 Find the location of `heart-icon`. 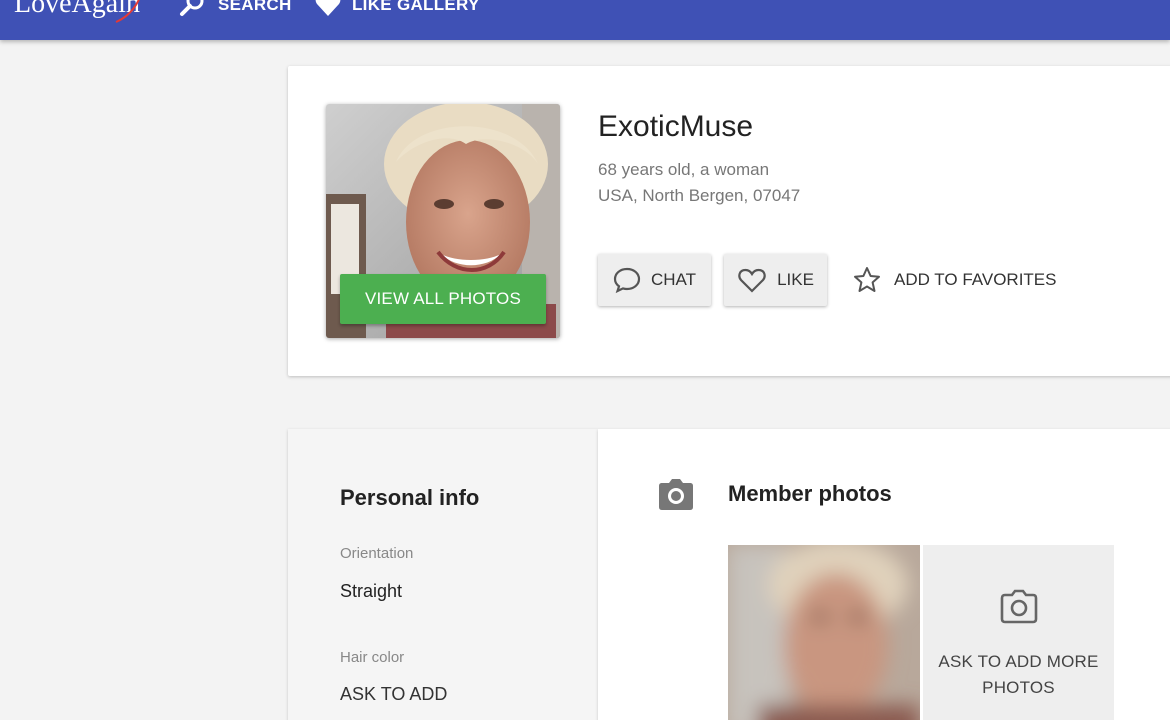

heart-icon is located at coordinates (328, 8).